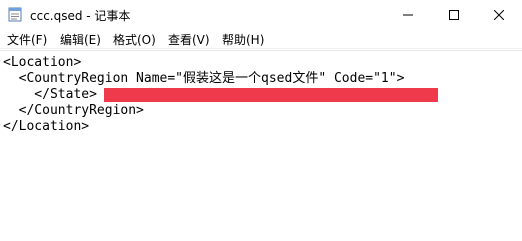  Describe the element at coordinates (46, 126) in the screenshot. I see `editor-line: </Location>` at that location.